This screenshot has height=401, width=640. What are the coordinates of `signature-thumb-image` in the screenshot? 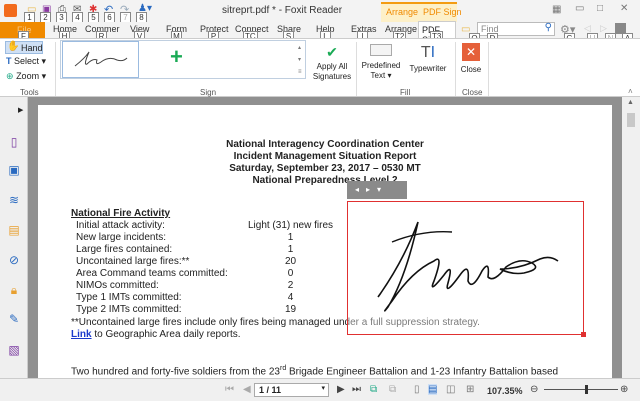 It's located at (101, 59).